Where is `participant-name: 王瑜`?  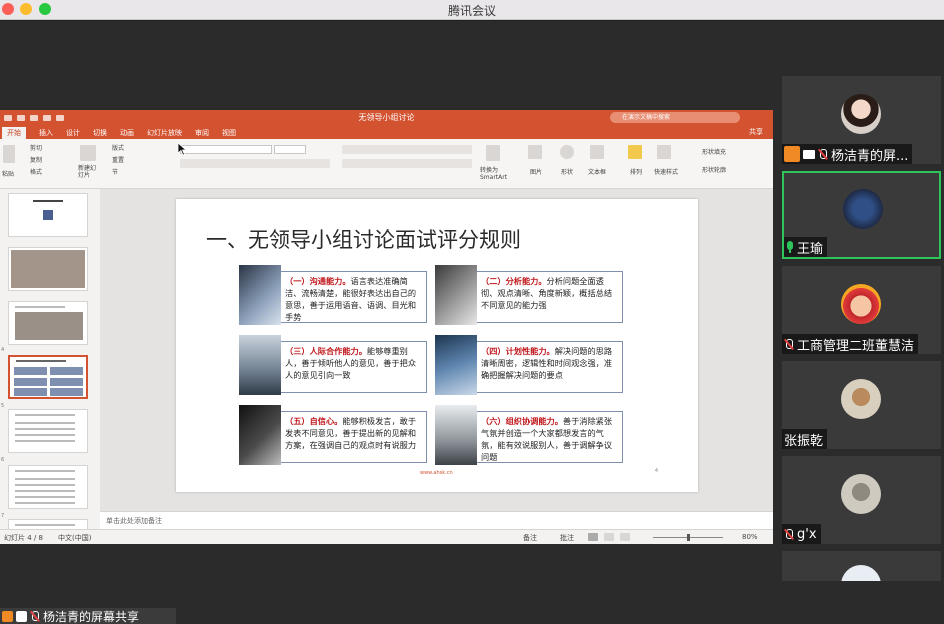 participant-name: 王瑜 is located at coordinates (810, 249).